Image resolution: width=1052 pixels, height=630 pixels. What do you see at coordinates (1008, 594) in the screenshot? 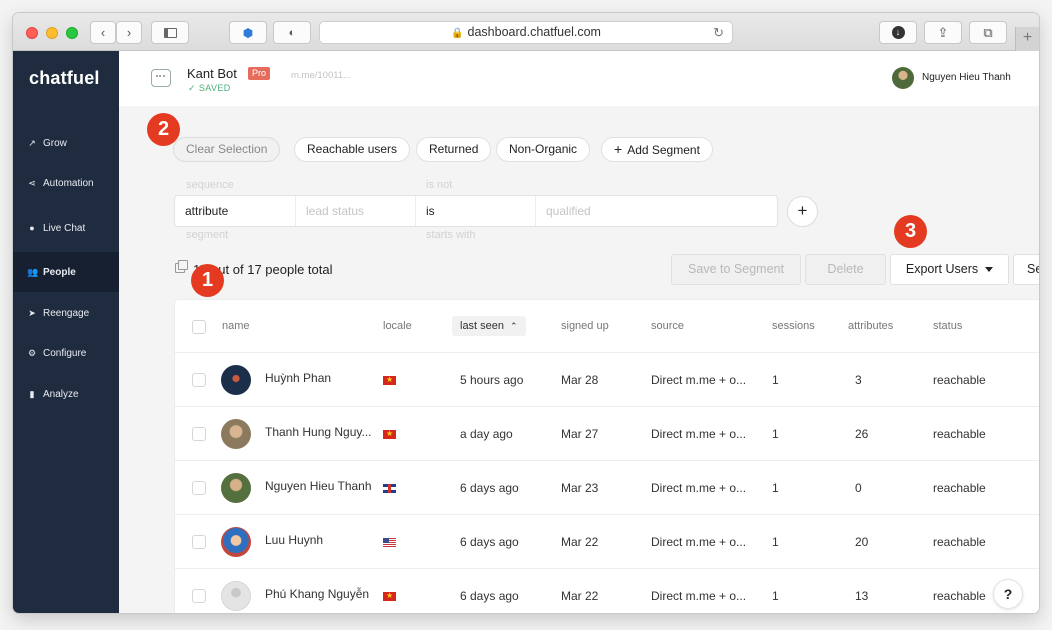
I see `help-button: ?` at bounding box center [1008, 594].